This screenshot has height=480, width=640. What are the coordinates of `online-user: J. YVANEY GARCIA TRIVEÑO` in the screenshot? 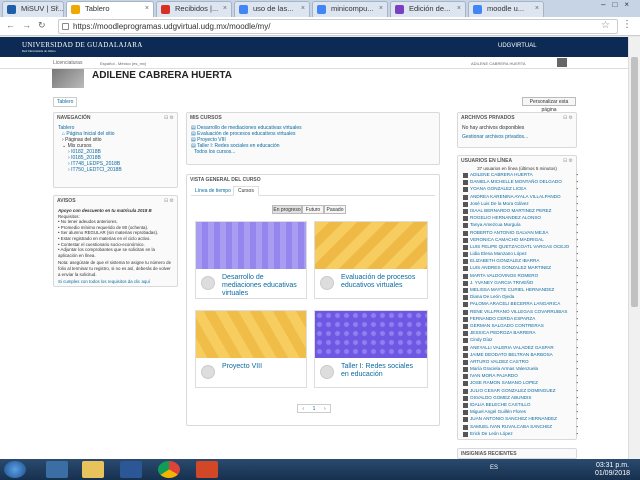 It's located at (520, 283).